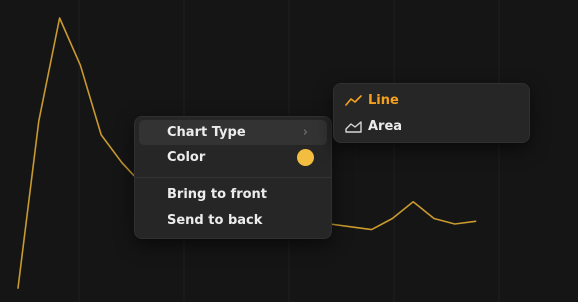 The height and width of the screenshot is (302, 578). Describe the element at coordinates (217, 194) in the screenshot. I see `menu-item-label: Bring to front` at that location.